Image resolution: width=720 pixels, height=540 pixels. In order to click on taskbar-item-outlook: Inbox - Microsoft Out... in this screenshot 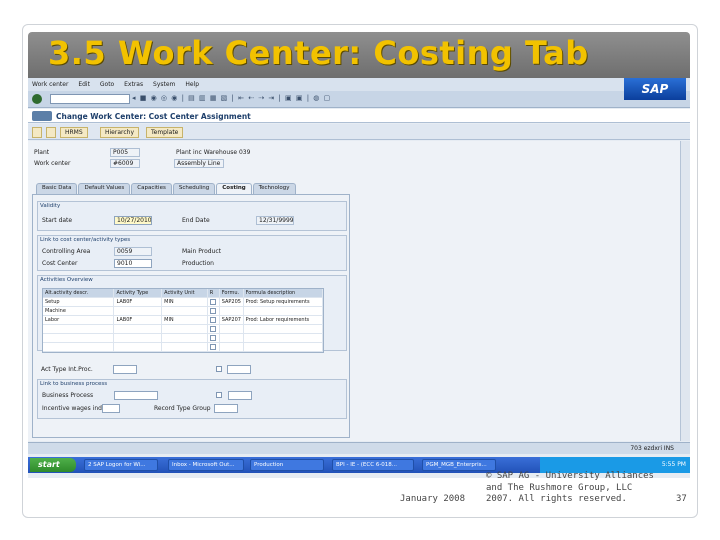, I will do `click(206, 465)`.